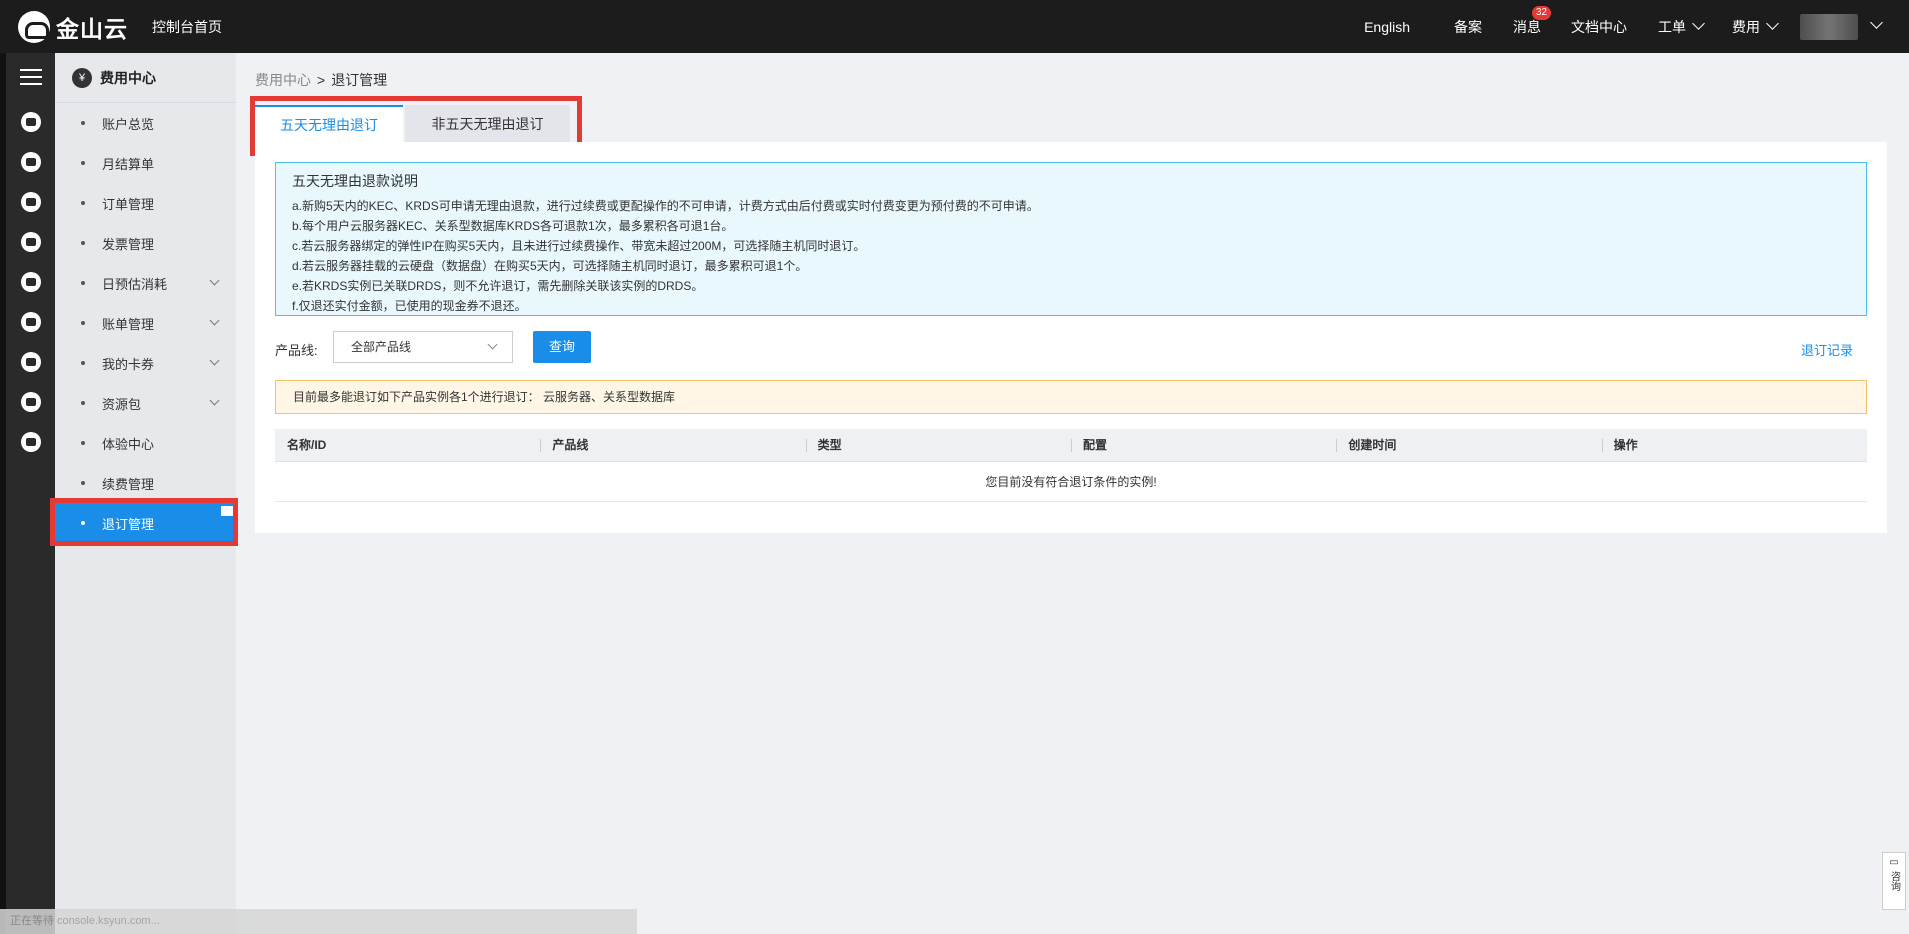 This screenshot has height=934, width=1909. I want to click on network-icon, so click(31, 202).